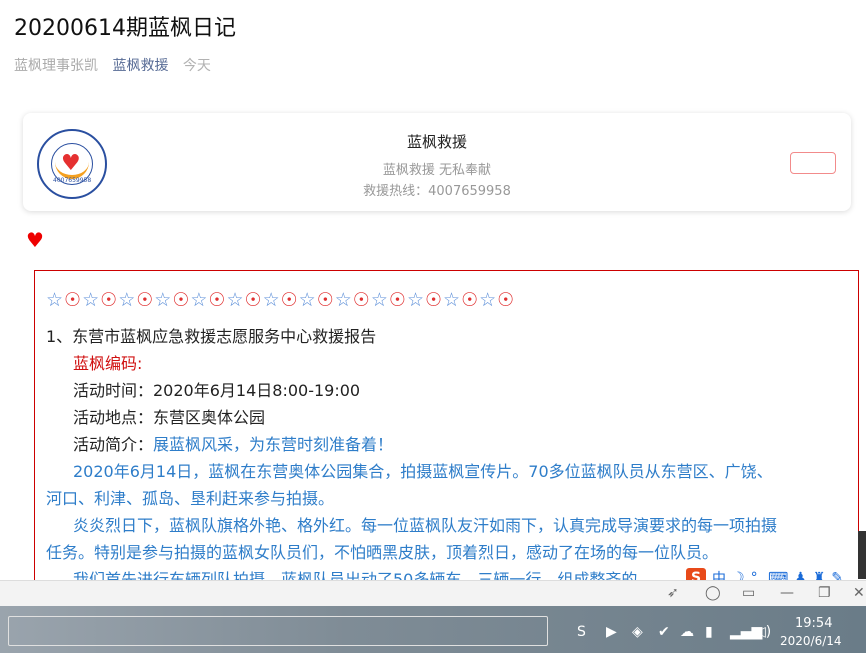 This screenshot has width=866, height=653. I want to click on volume-icon: ◁), so click(763, 632).